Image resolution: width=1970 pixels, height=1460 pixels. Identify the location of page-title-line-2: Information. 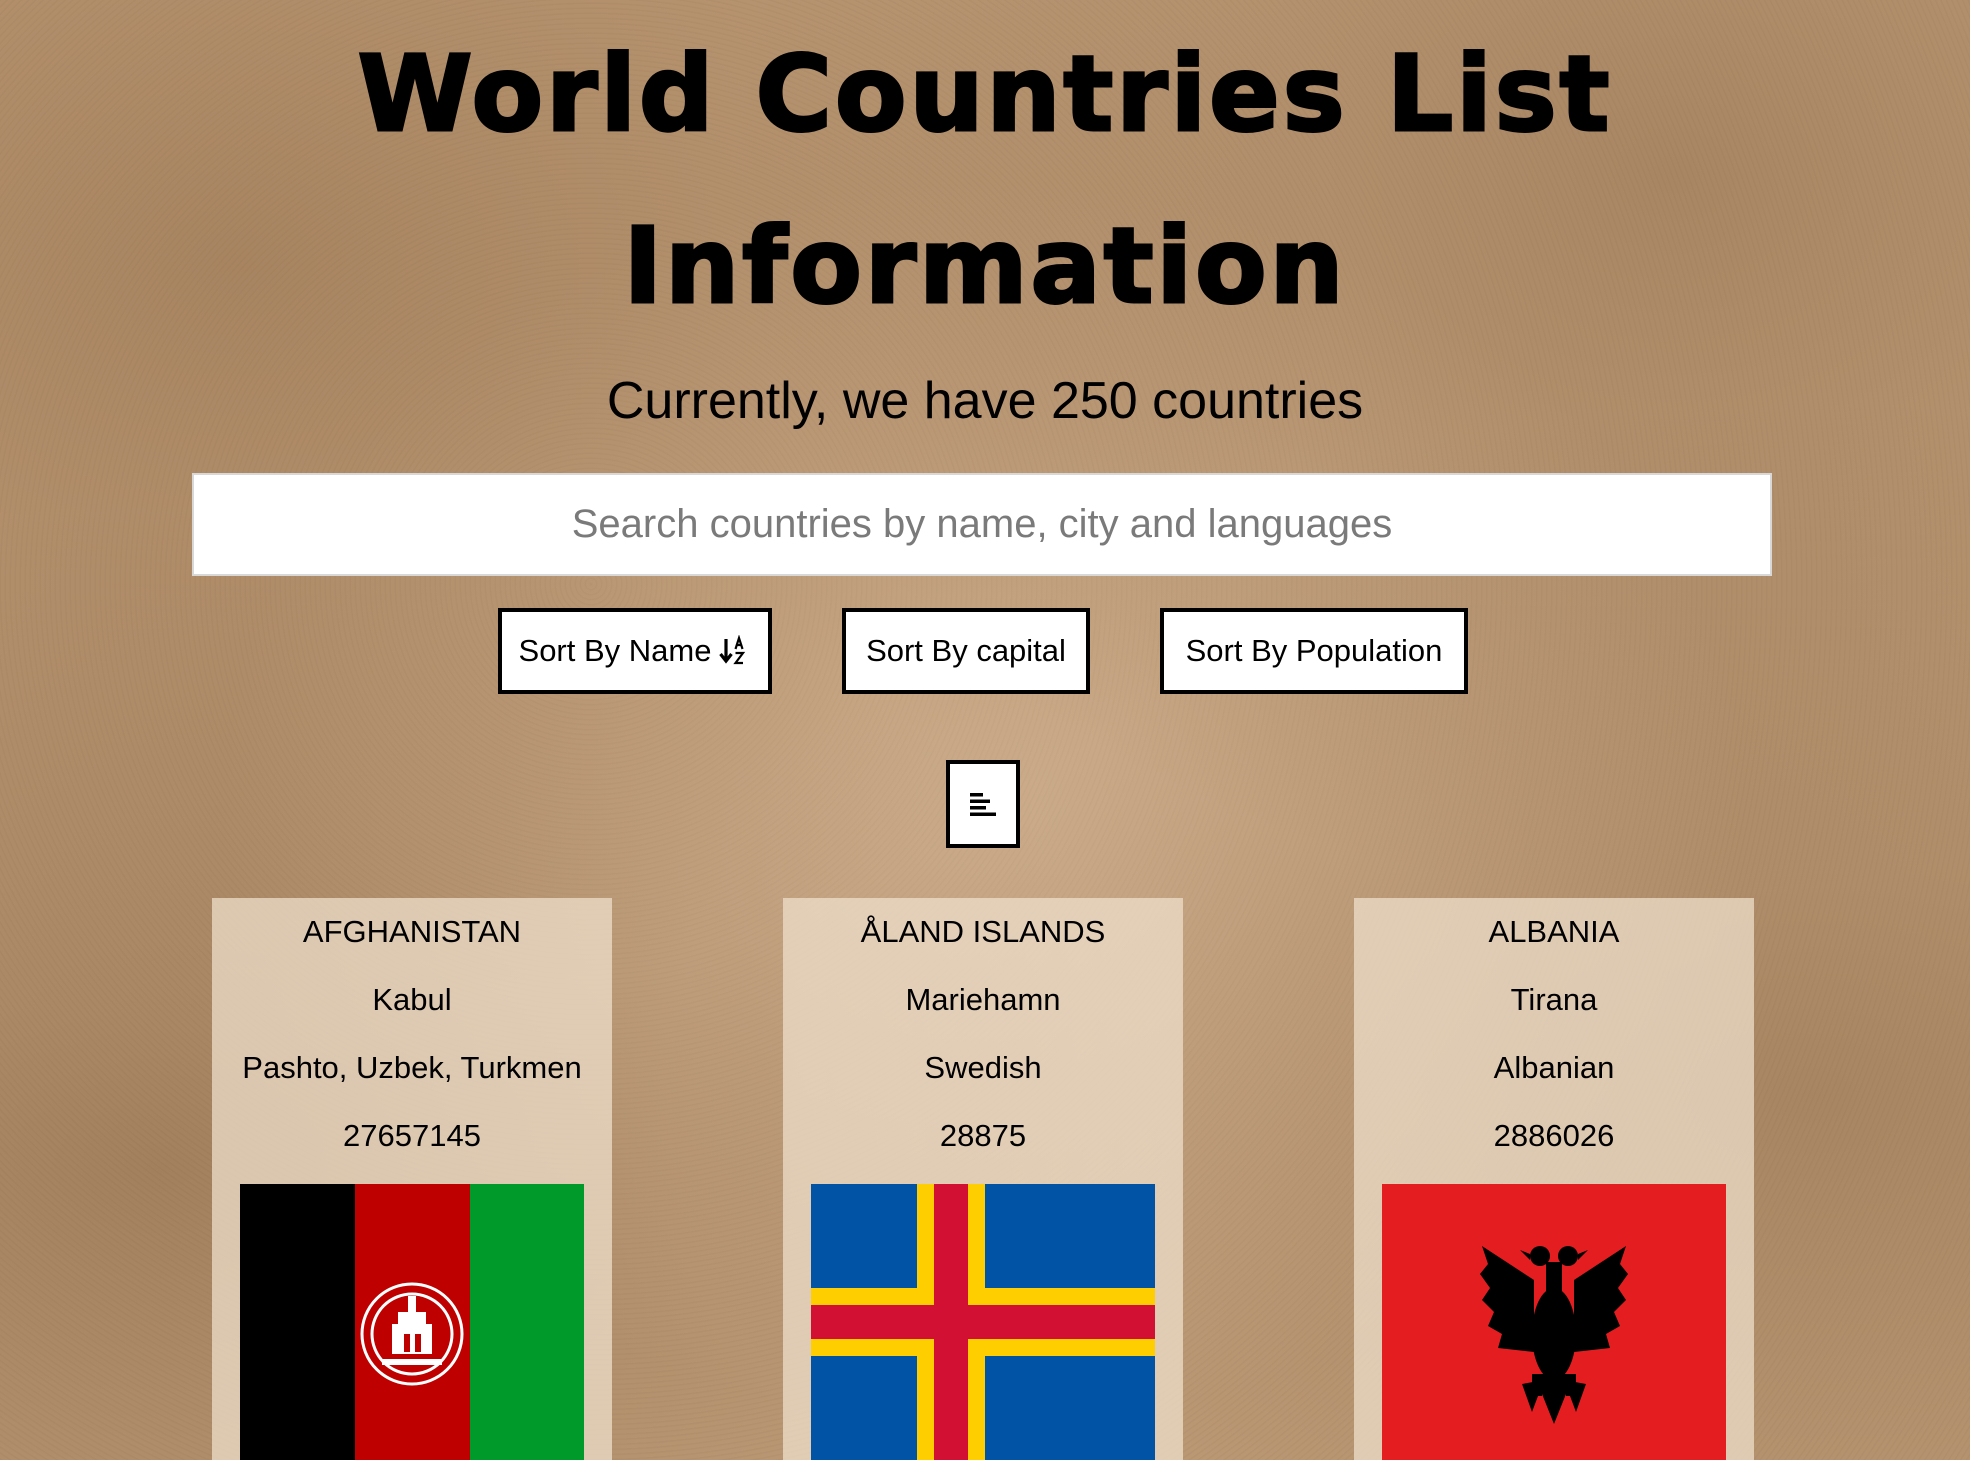
(984, 266).